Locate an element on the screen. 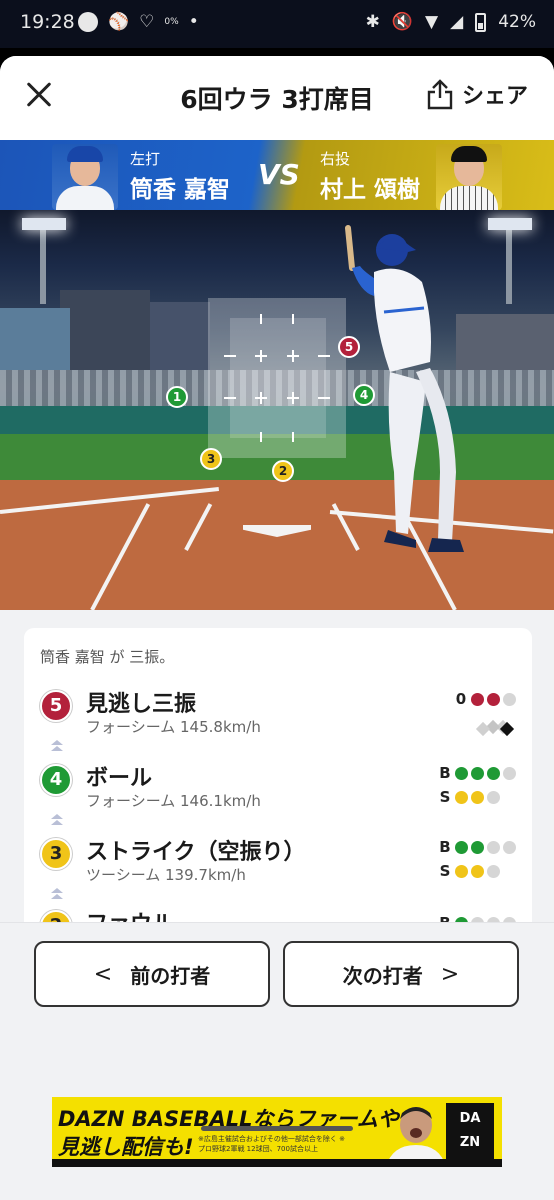  pitch-number-badge: 5 is located at coordinates (56, 706).